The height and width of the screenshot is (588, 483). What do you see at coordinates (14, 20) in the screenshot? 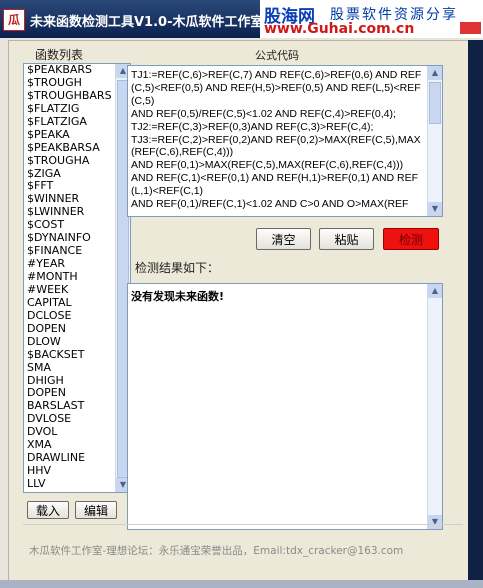
I see `app-icon: 瓜` at bounding box center [14, 20].